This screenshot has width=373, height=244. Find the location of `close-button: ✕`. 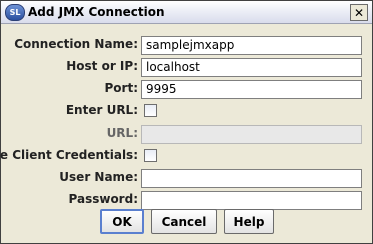

close-button: ✕ is located at coordinates (359, 12).